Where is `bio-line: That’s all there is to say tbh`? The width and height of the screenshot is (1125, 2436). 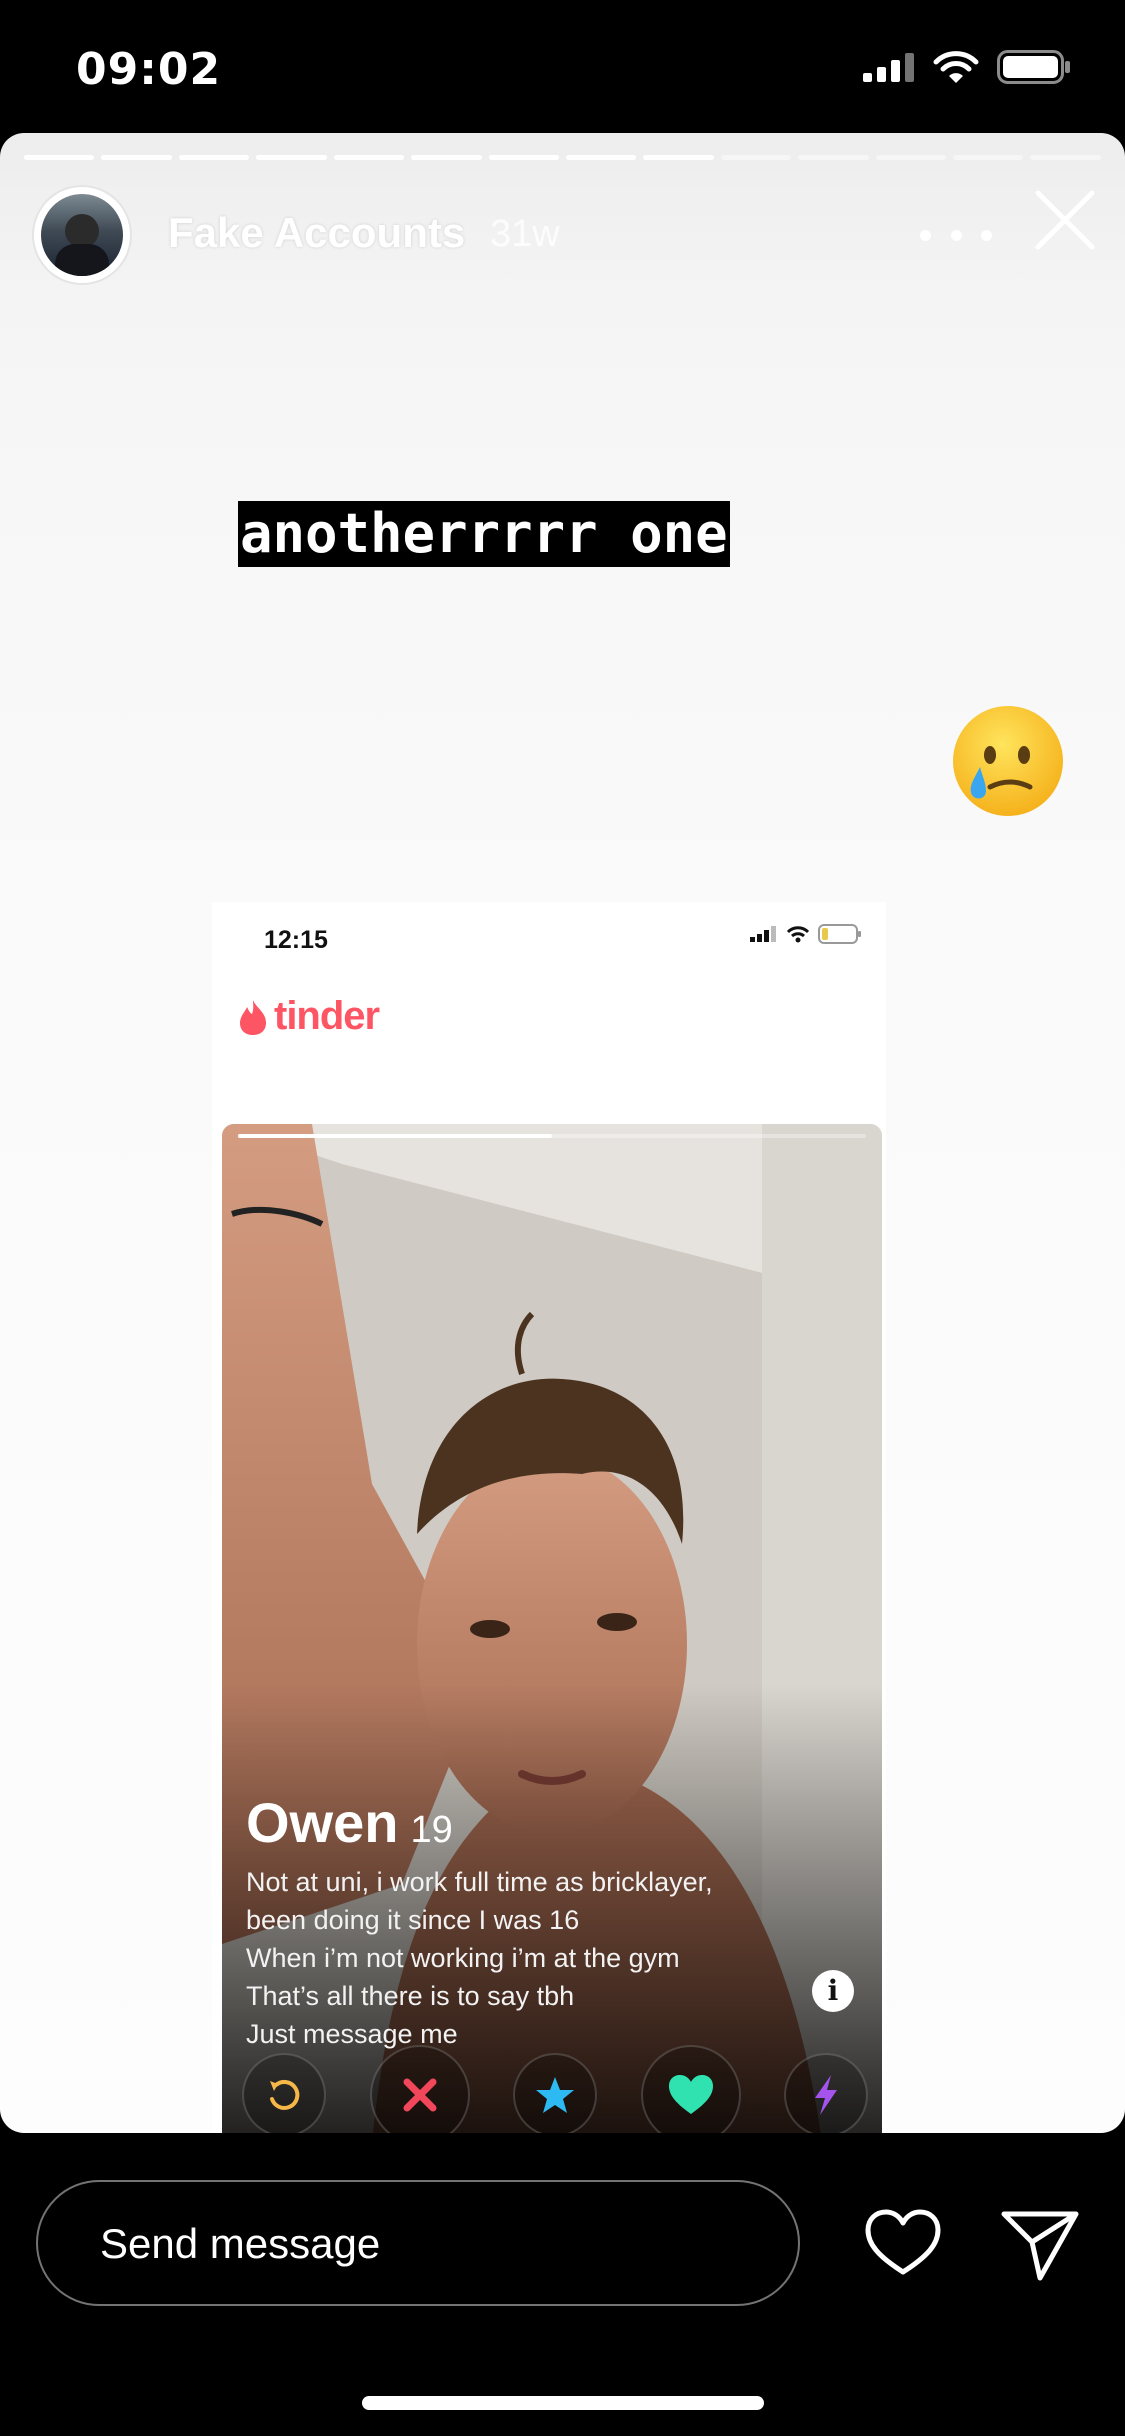 bio-line: That’s all there is to say tbh is located at coordinates (410, 1996).